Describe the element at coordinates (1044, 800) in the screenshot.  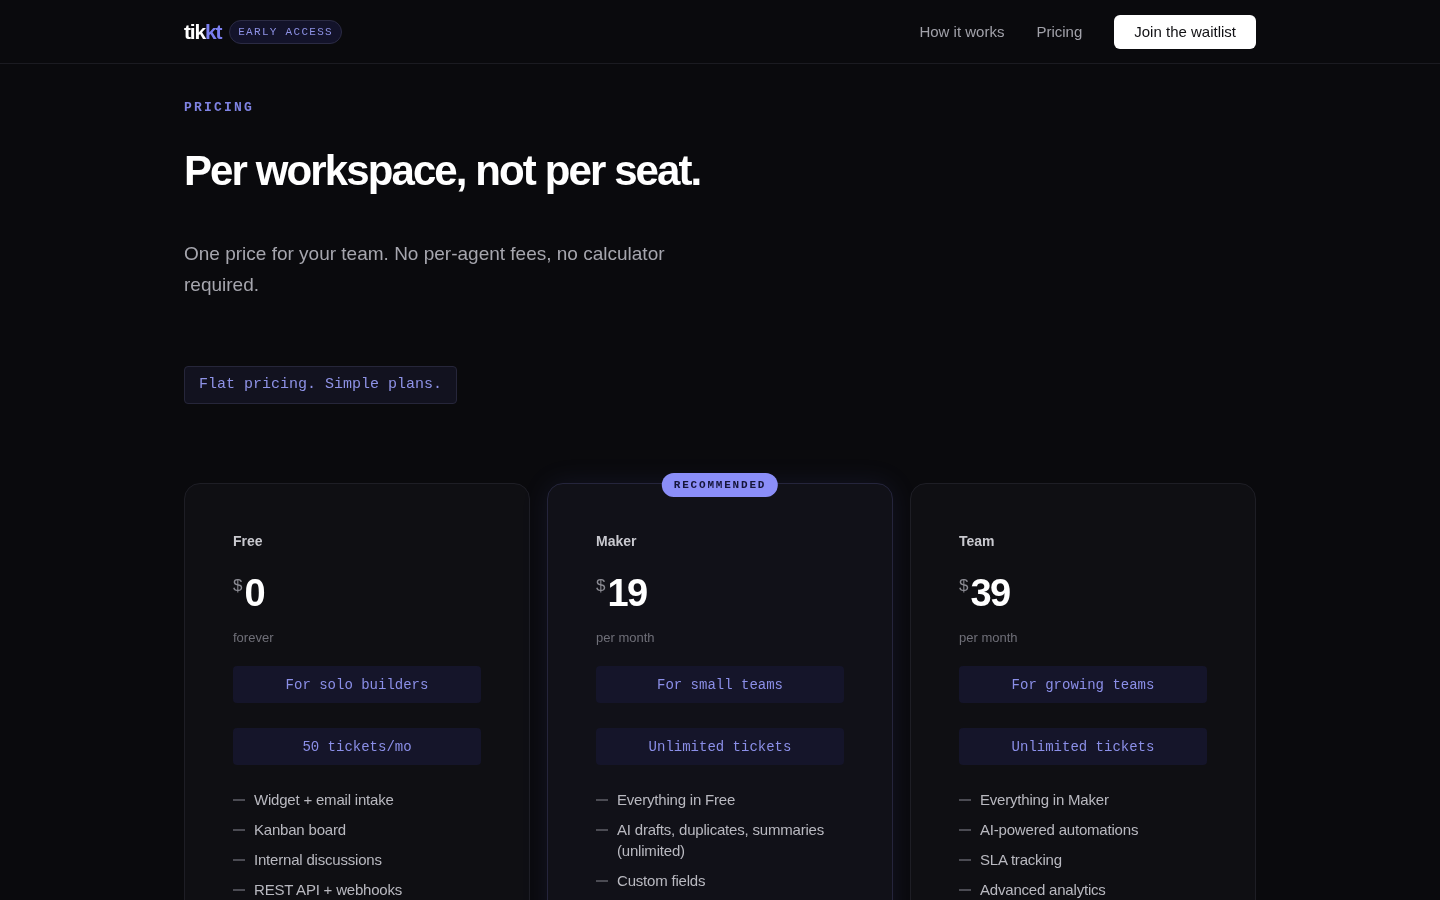
I see `feature-item: Everything in Maker` at that location.